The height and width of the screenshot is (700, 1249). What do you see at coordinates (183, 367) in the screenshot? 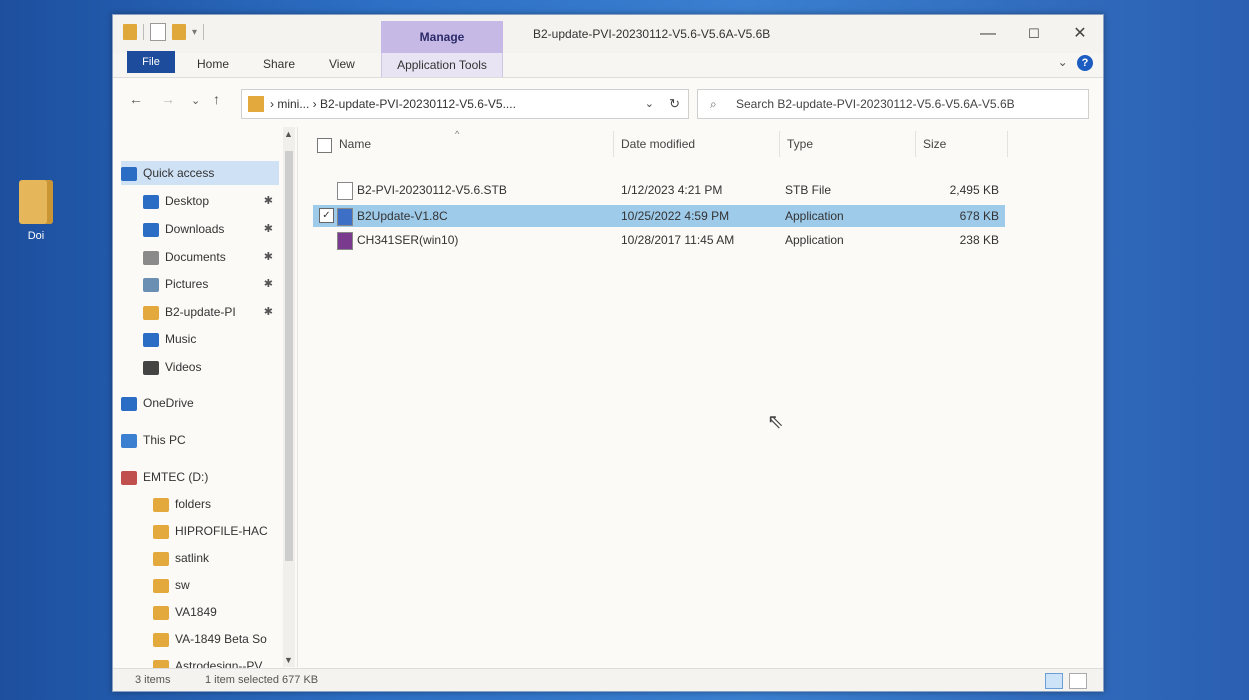
I see `sidebar-item-label: Videos` at bounding box center [183, 367].